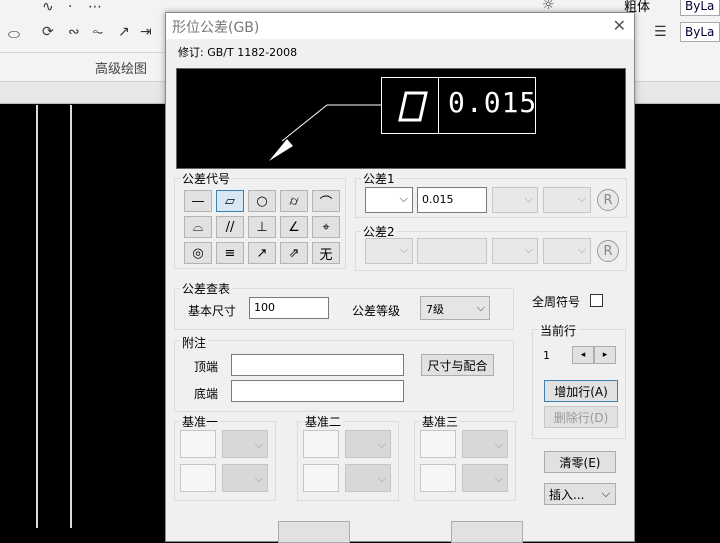 The height and width of the screenshot is (543, 720). What do you see at coordinates (121, 69) in the screenshot?
I see `ribbon-group-label: 高级绘图` at bounding box center [121, 69].